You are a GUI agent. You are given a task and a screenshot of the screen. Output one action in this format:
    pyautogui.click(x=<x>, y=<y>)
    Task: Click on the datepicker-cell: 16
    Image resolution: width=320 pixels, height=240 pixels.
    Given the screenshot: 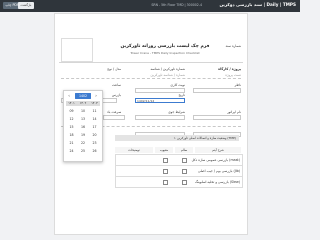 What is the action you would take?
    pyautogui.click(x=83, y=127)
    